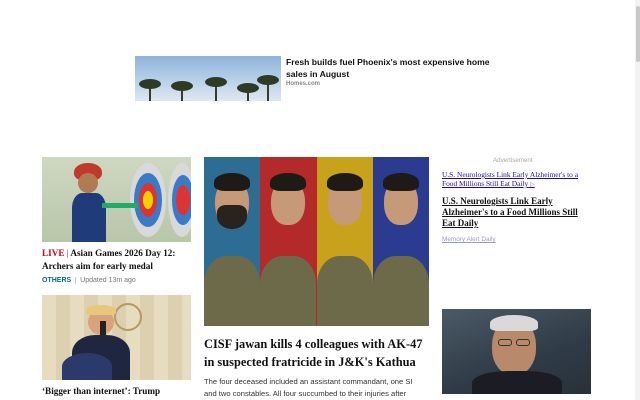 The height and width of the screenshot is (400, 640). I want to click on live-label: LIVE, so click(53, 253).